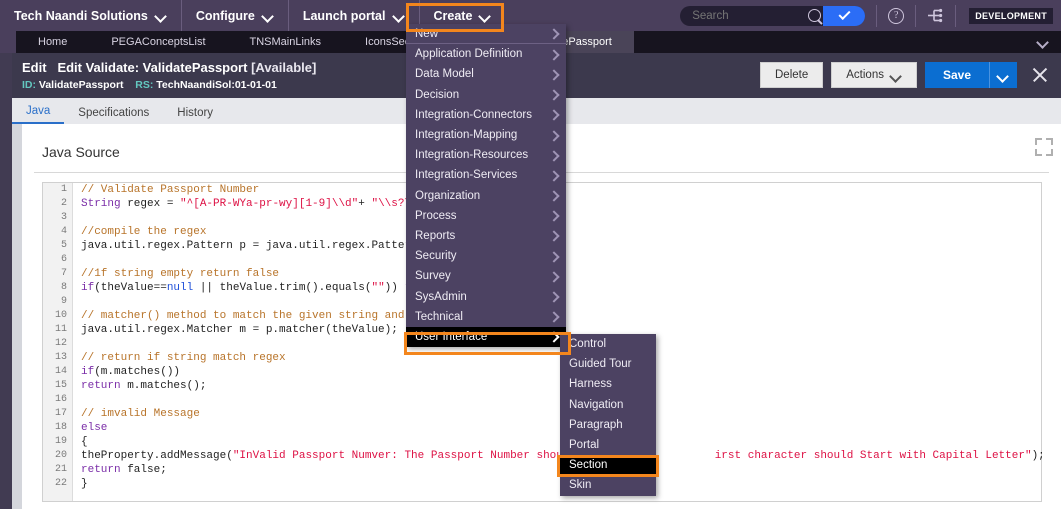  I want to click on app-menu-label: Configure, so click(225, 15).